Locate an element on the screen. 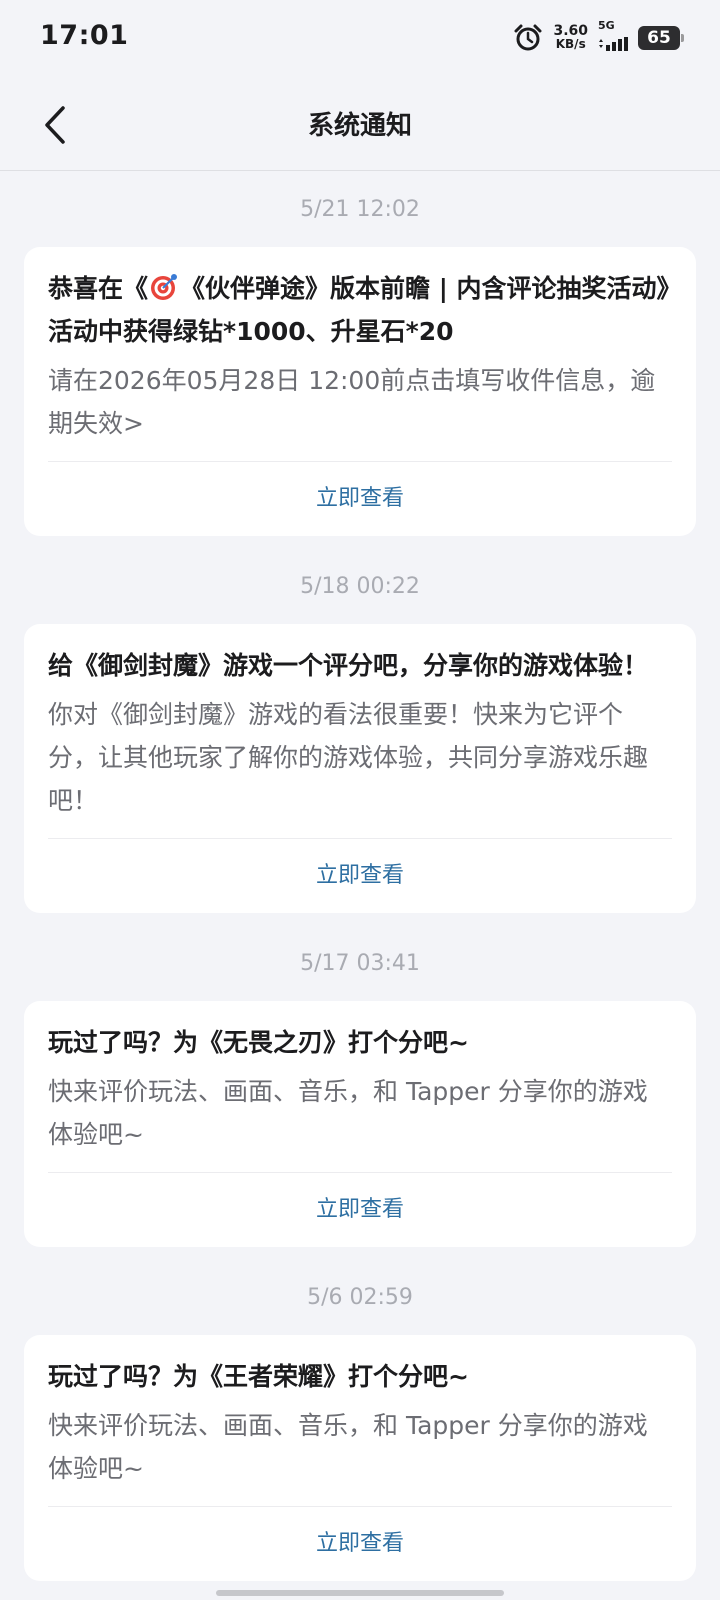 Image resolution: width=720 pixels, height=1600 pixels. nav-header: 系统通知 is located at coordinates (360, 124).